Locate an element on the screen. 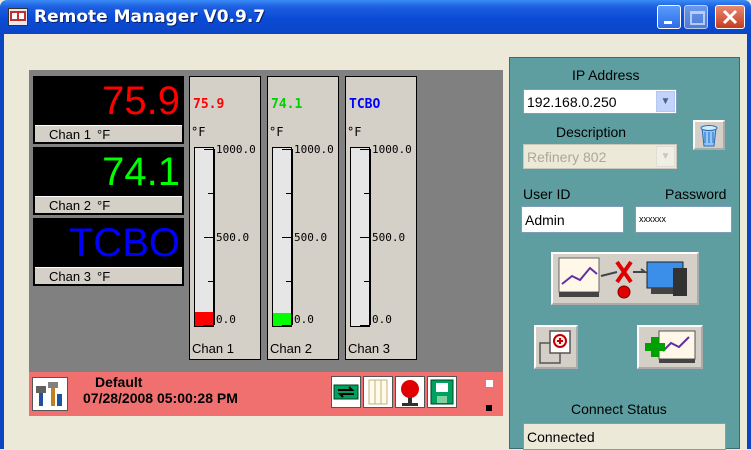 This screenshot has height=450, width=751. maximize-button is located at coordinates (696, 17).